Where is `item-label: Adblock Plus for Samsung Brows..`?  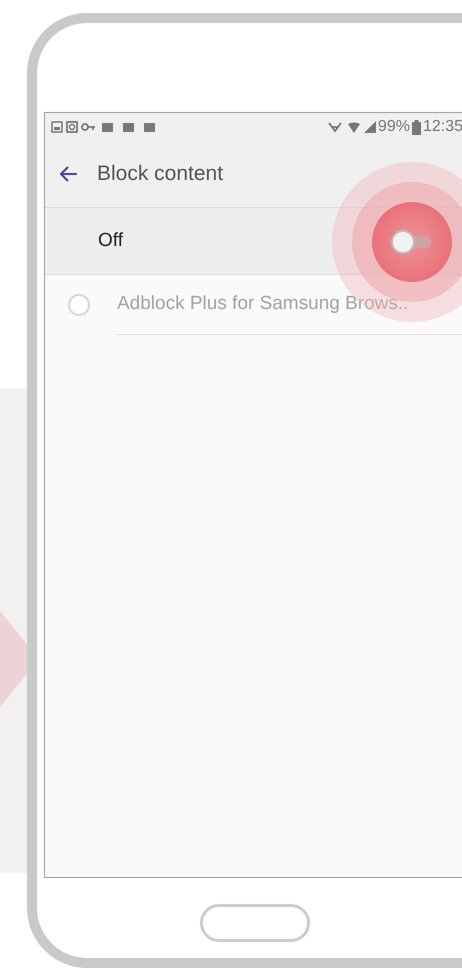 item-label: Adblock Plus for Samsung Brows.. is located at coordinates (262, 304).